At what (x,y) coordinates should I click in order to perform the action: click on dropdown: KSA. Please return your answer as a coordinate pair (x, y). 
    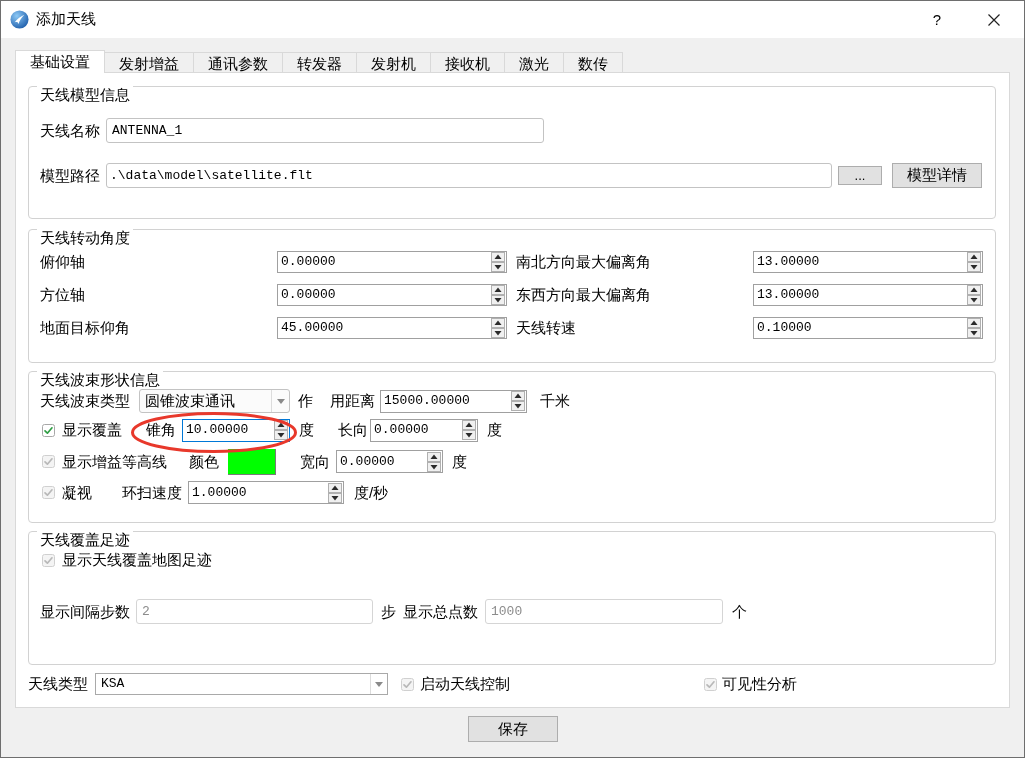
    Looking at the image, I should click on (241, 684).